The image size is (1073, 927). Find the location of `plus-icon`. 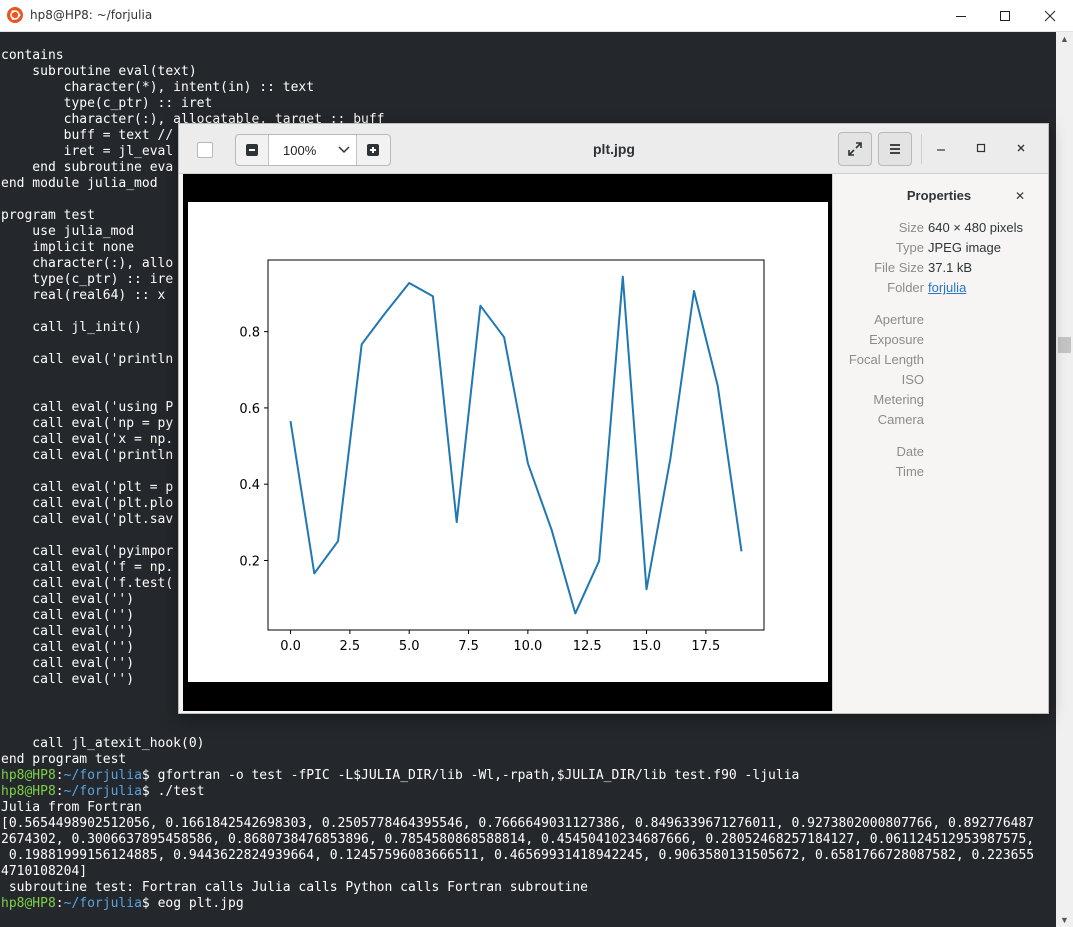

plus-icon is located at coordinates (373, 150).